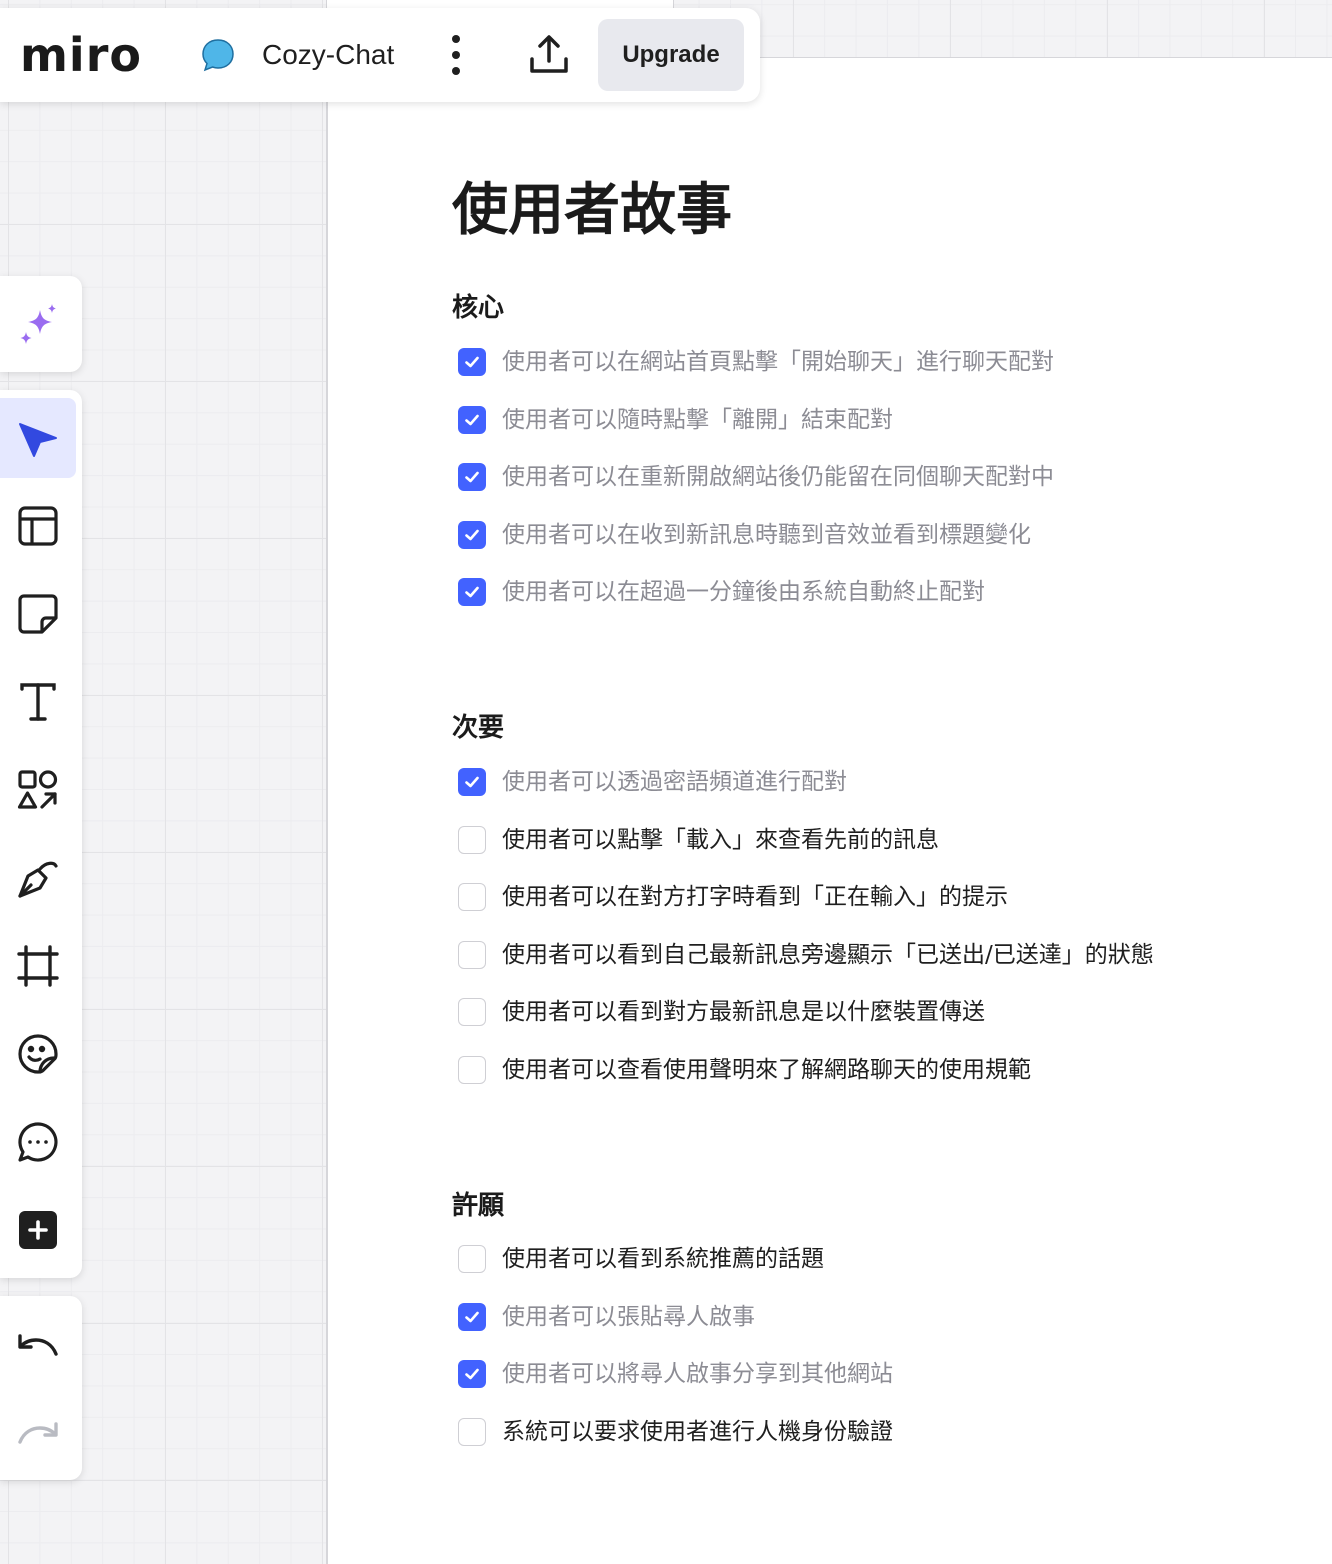  What do you see at coordinates (674, 782) in the screenshot?
I see `task-text: 使用者可以透過密語頻道進行配對` at bounding box center [674, 782].